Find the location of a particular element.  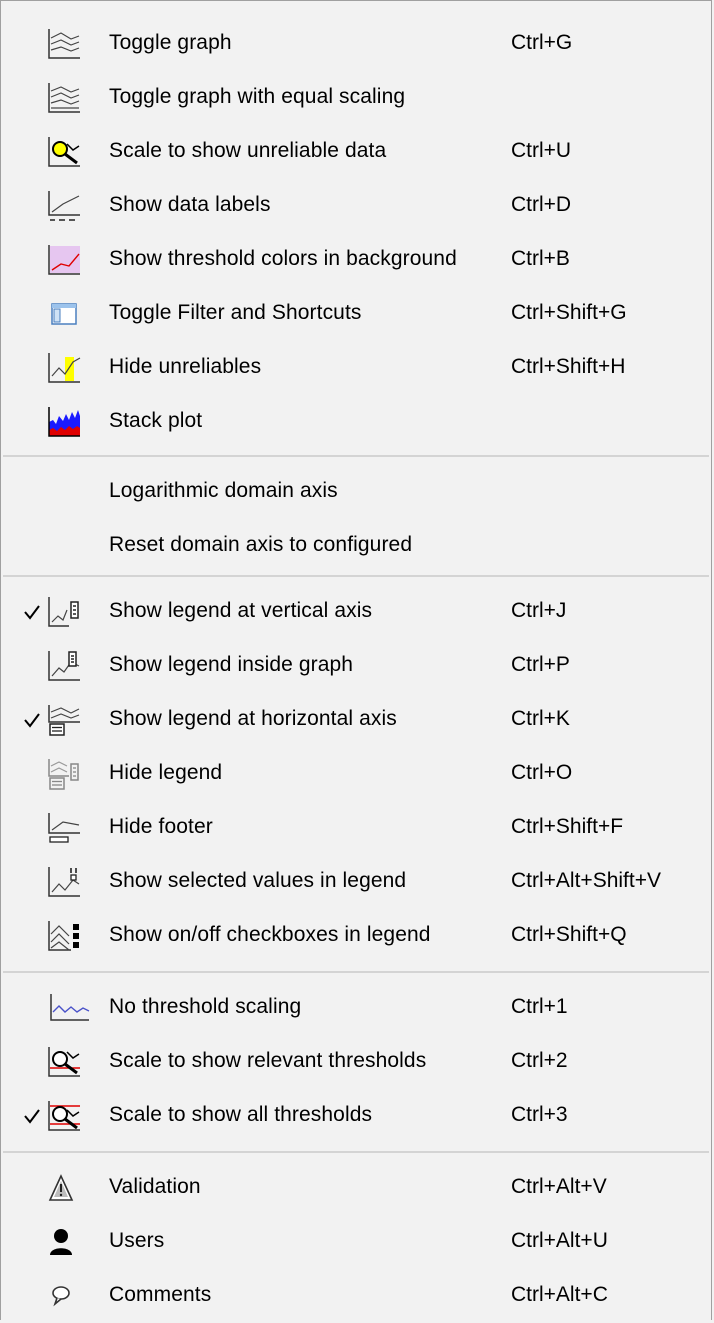

menu-item-no-threshold-scaling: No threshold scaling Ctrl+1 is located at coordinates (356, 1008).